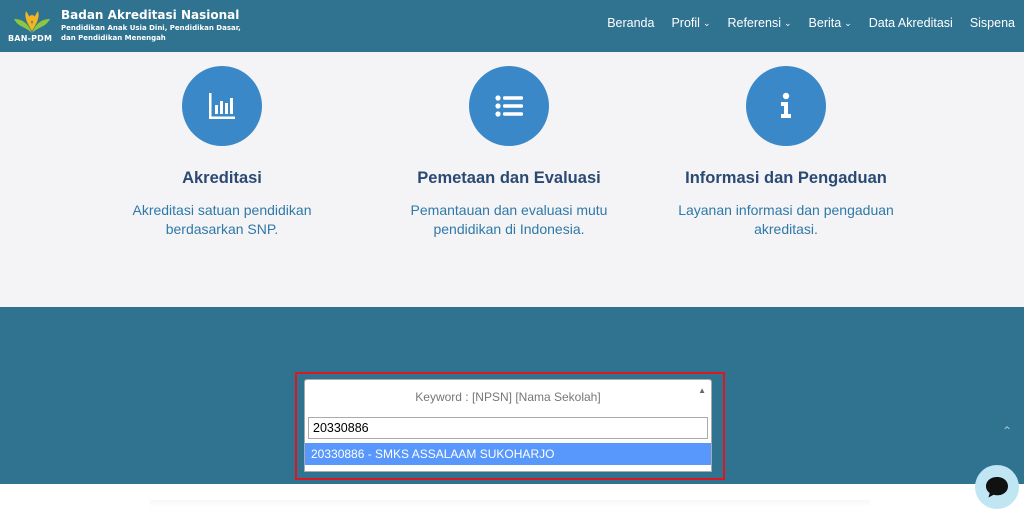  I want to click on ban-pdm-logo: BAN-PDM, so click(32, 27).